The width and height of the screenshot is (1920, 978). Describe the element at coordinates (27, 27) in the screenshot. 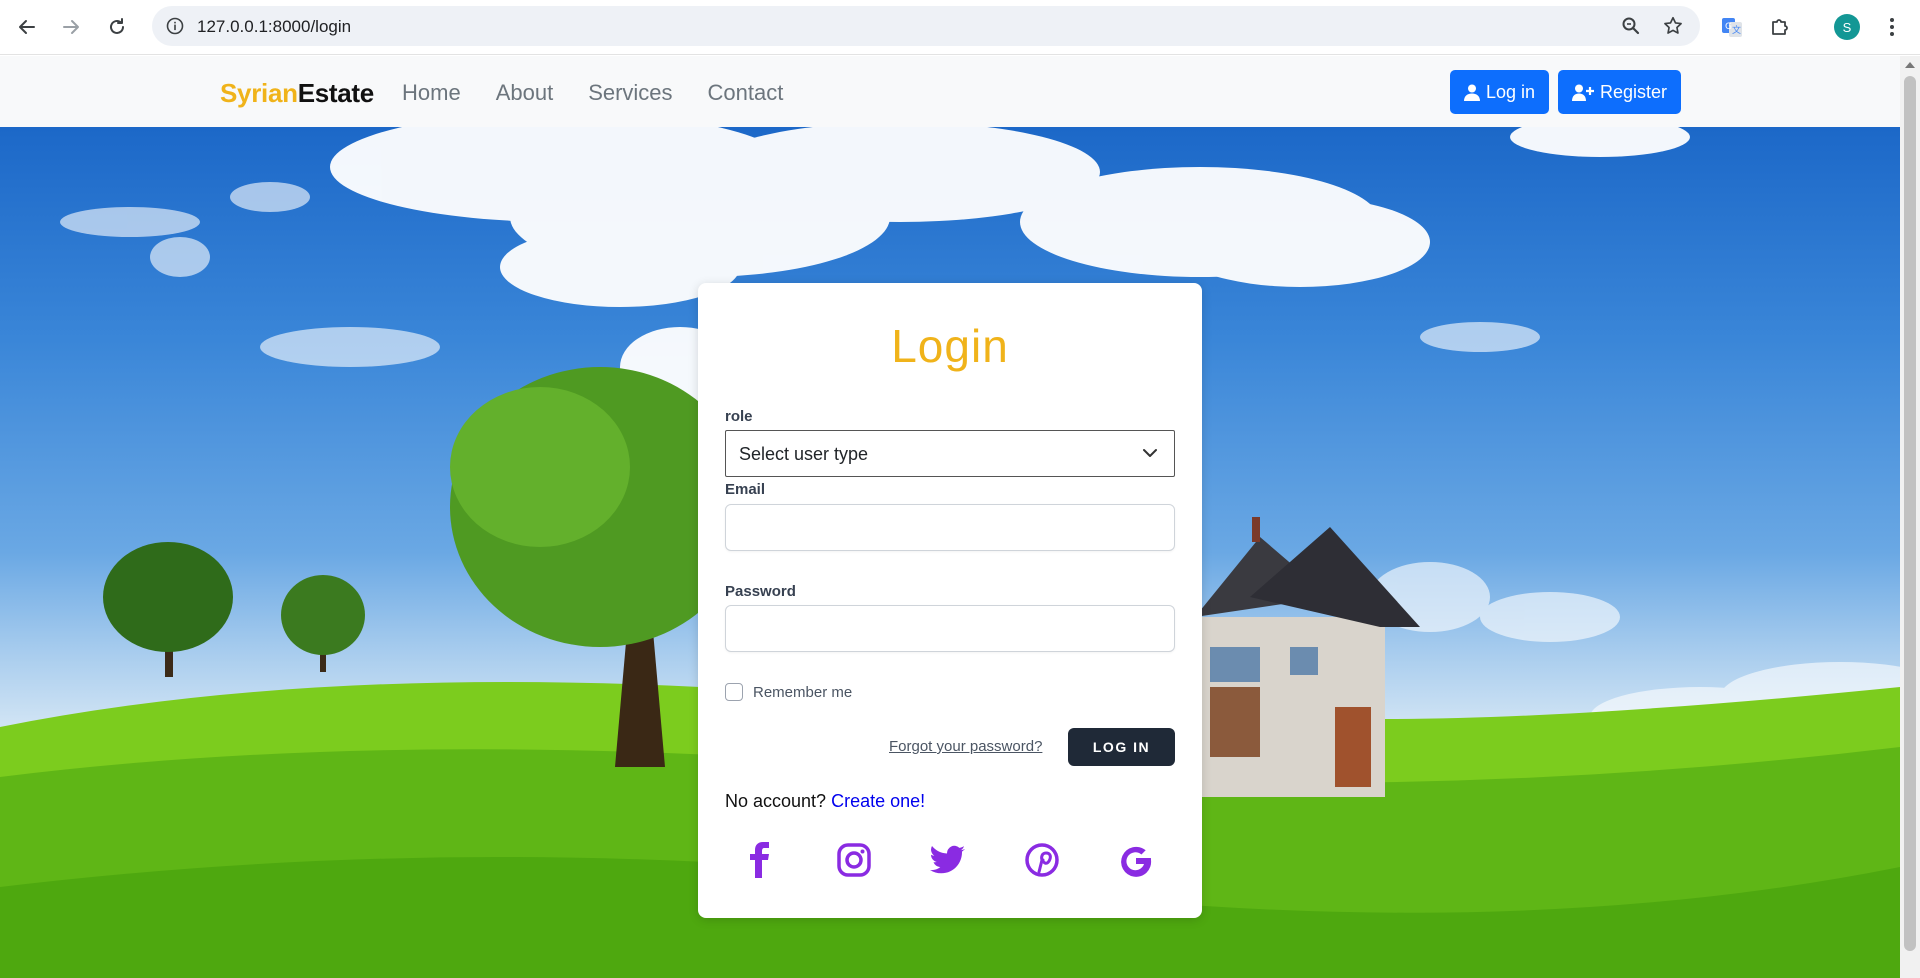

I see `back-arrow-icon` at that location.